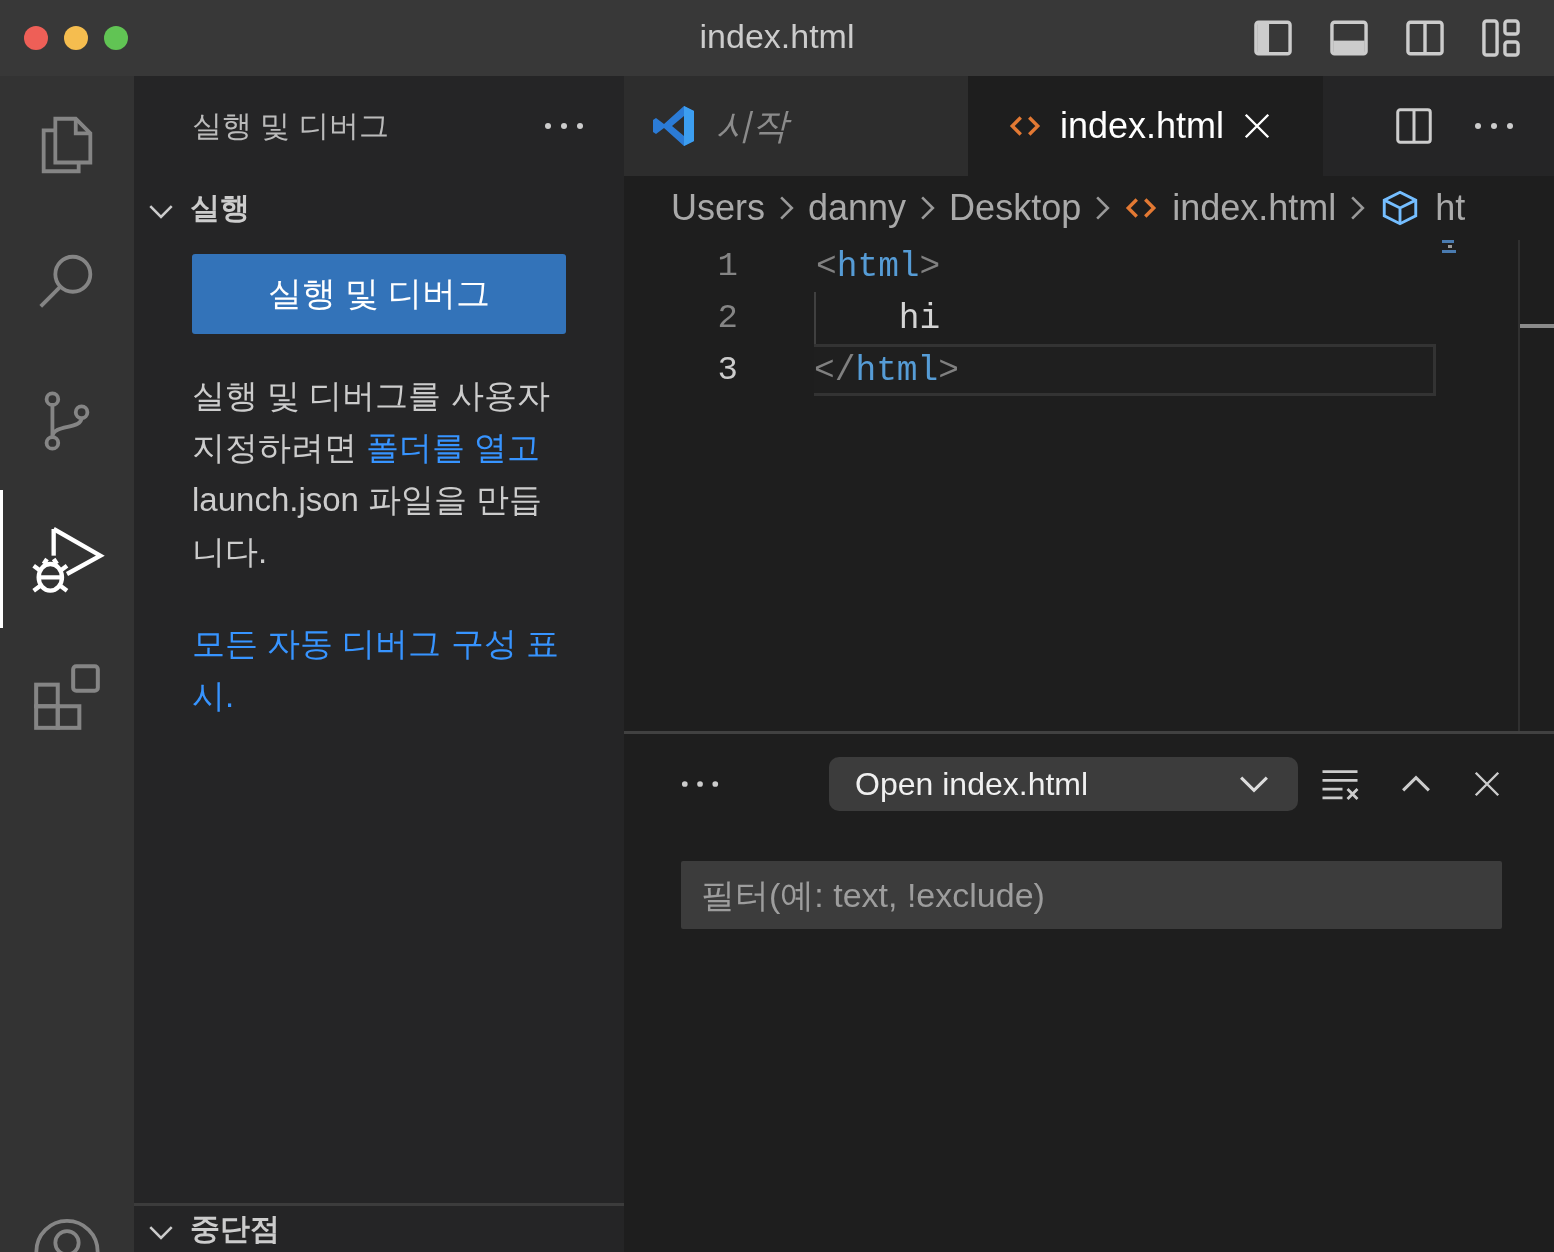  I want to click on run-debug-button: 실행 및 디버그, so click(379, 294).